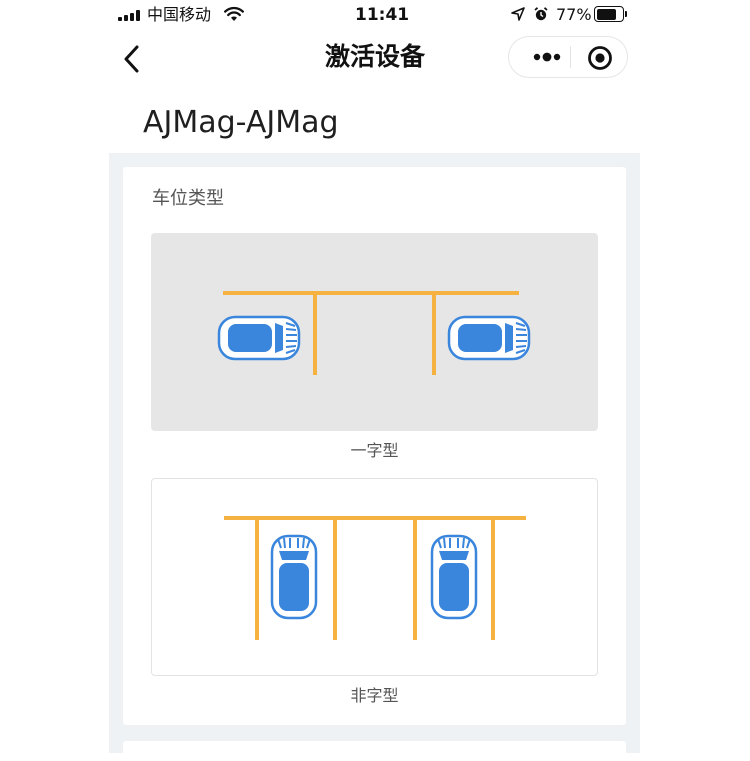  I want to click on section-title: 车位类型, so click(188, 198).